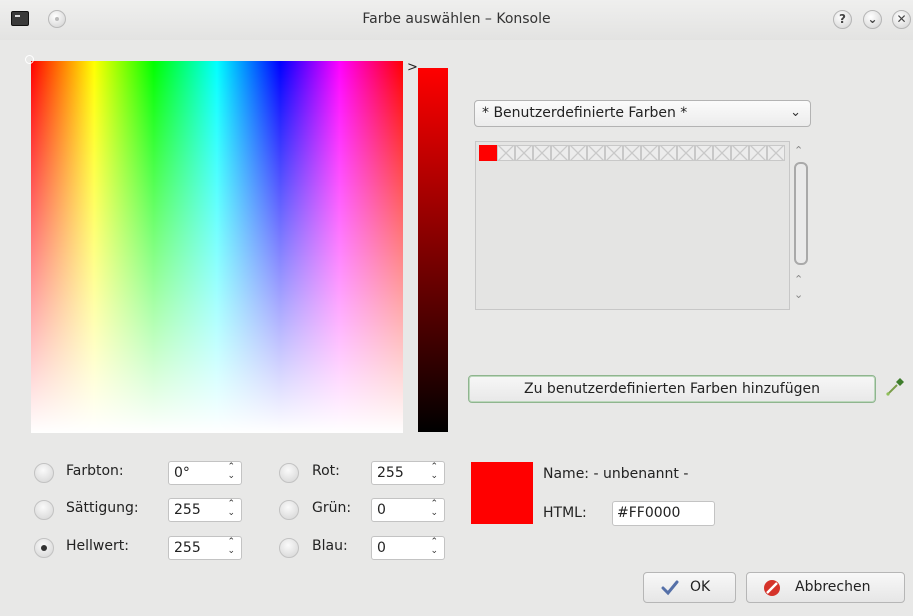  Describe the element at coordinates (408, 510) in the screenshot. I see `green-spinbox: 0 ⌃ ⌄` at that location.